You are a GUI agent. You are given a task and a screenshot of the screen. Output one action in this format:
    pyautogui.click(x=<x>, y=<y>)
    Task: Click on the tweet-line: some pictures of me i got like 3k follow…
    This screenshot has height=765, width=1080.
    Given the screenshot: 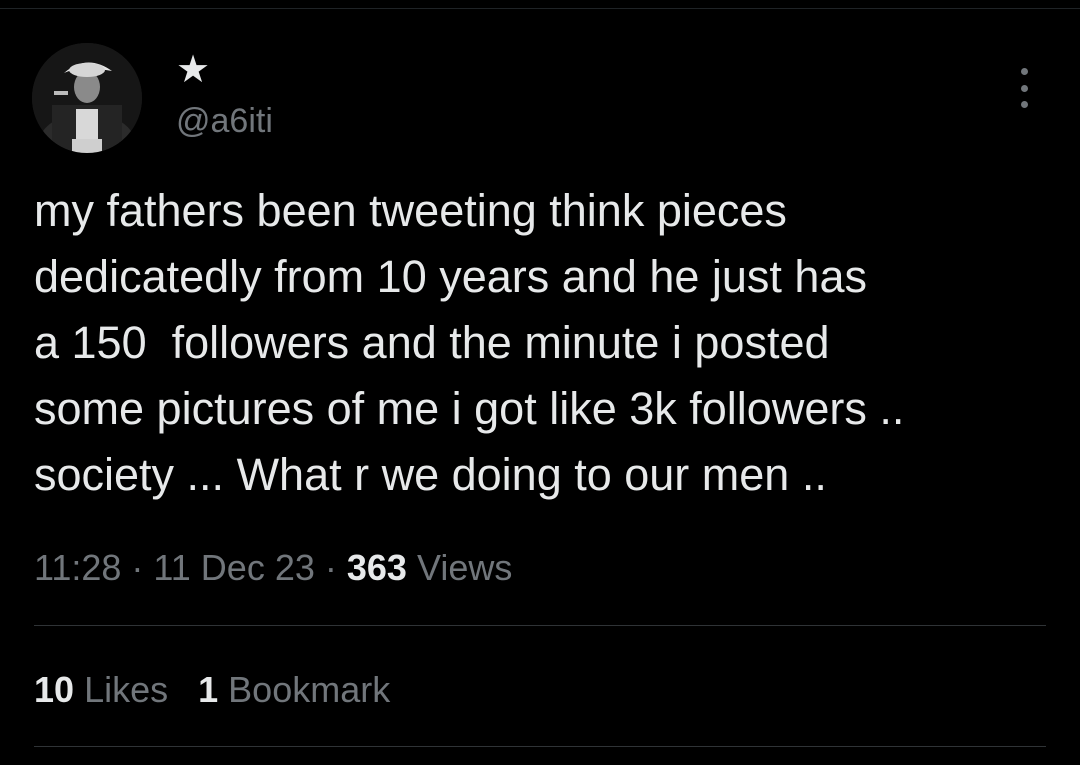 What is the action you would take?
    pyautogui.click(x=469, y=408)
    